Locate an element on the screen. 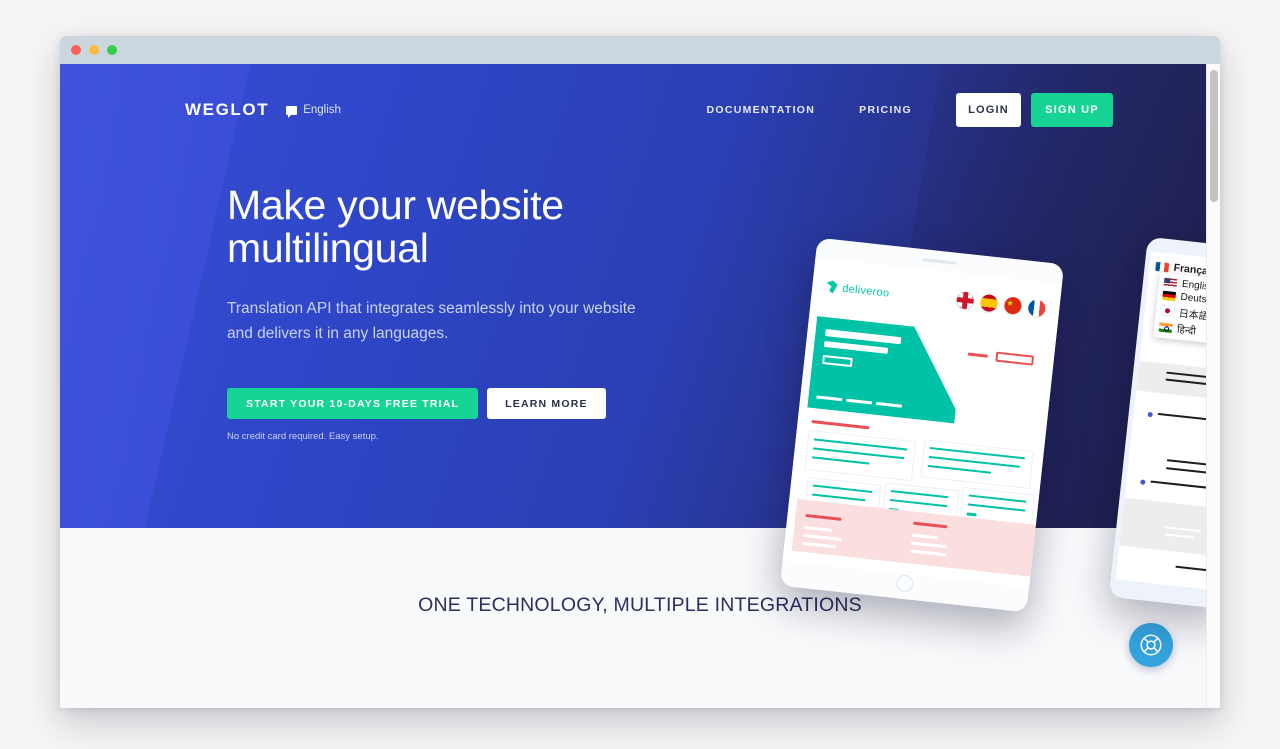 Image resolution: width=1280 pixels, height=749 pixels. hero-title-line-2: multilingual is located at coordinates (328, 247).